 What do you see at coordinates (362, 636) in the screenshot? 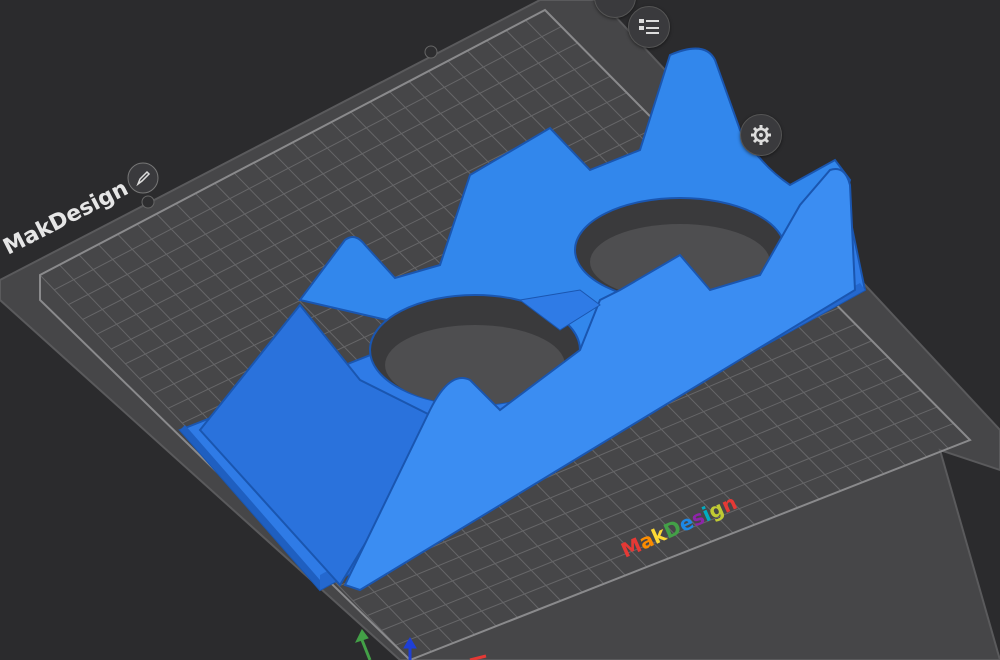
I see `x-axis-arrow` at bounding box center [362, 636].